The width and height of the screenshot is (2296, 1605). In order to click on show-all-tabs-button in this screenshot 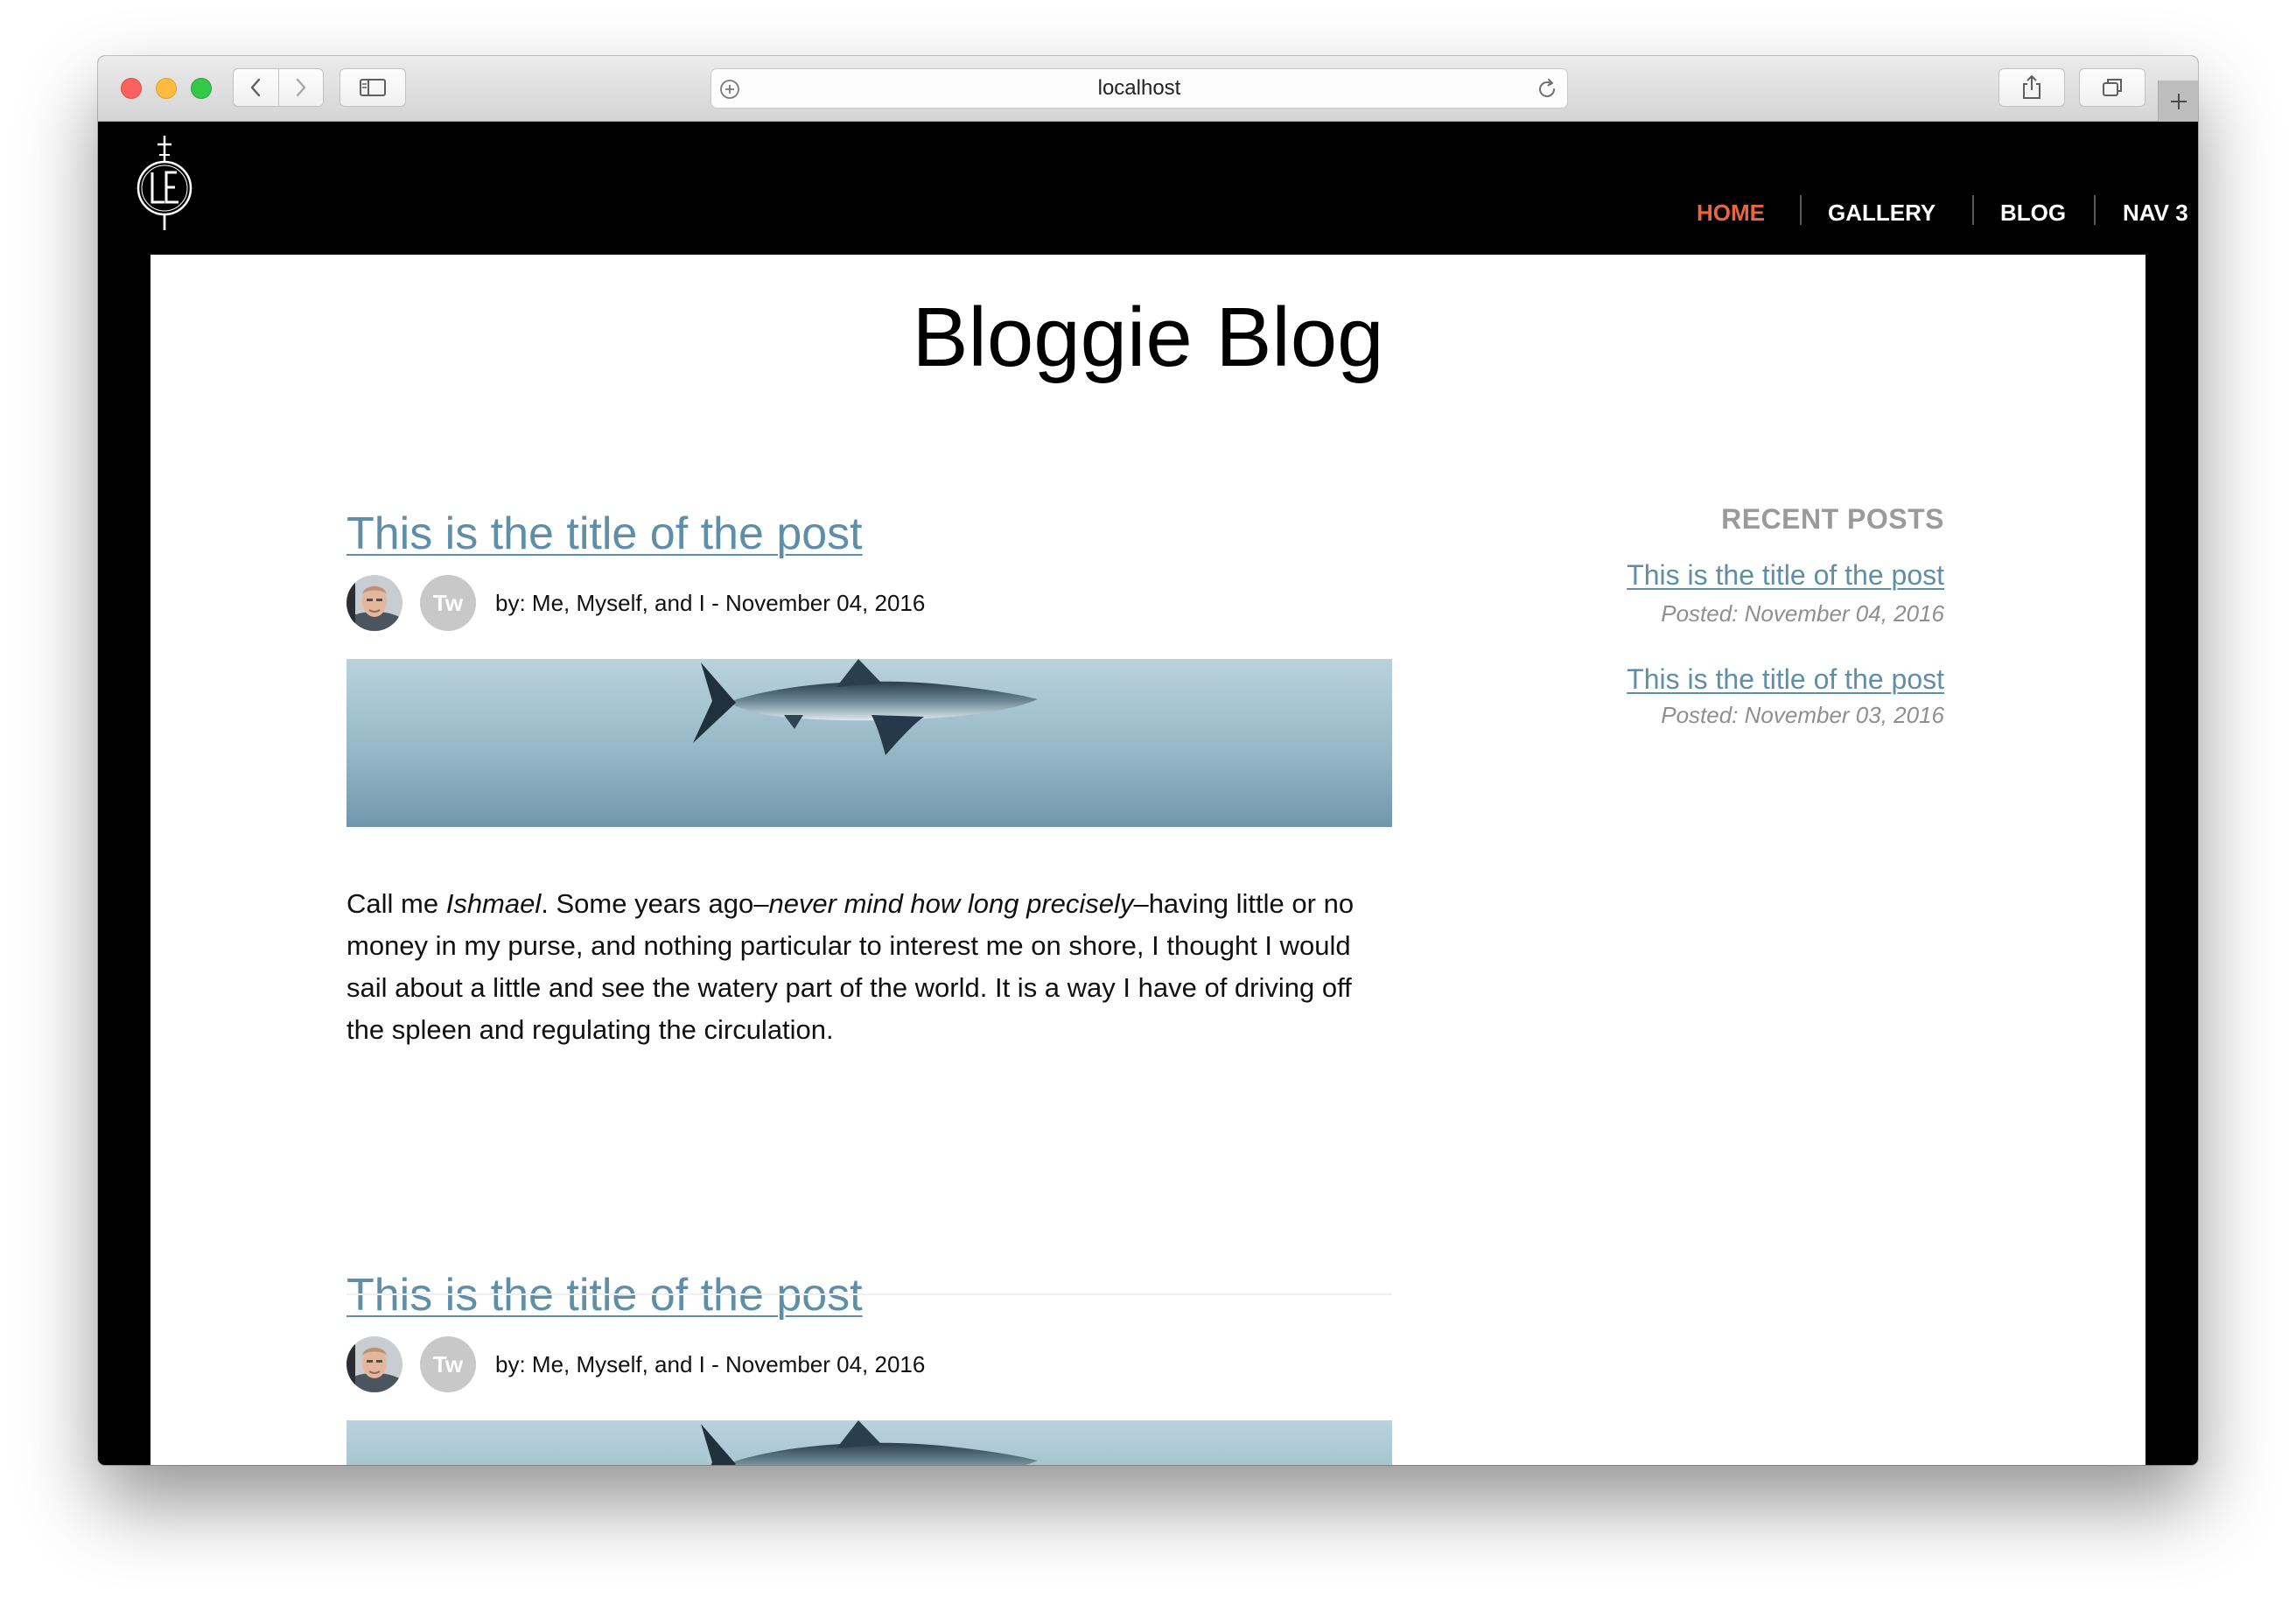, I will do `click(2112, 88)`.